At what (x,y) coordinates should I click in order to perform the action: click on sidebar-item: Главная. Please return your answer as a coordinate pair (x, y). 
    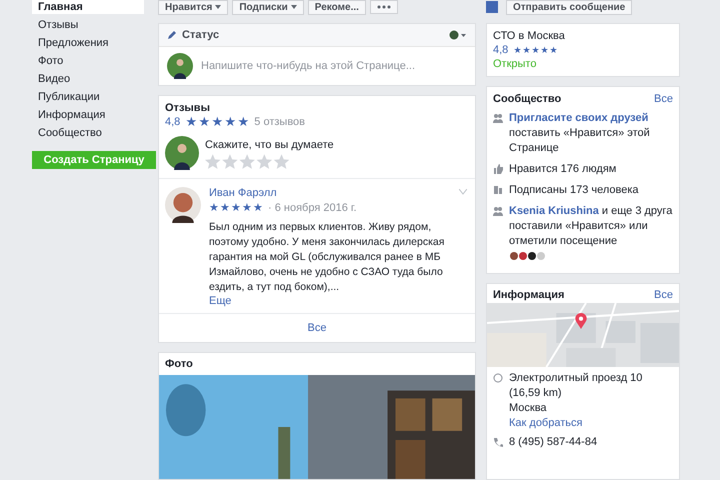
    Looking at the image, I should click on (88, 7).